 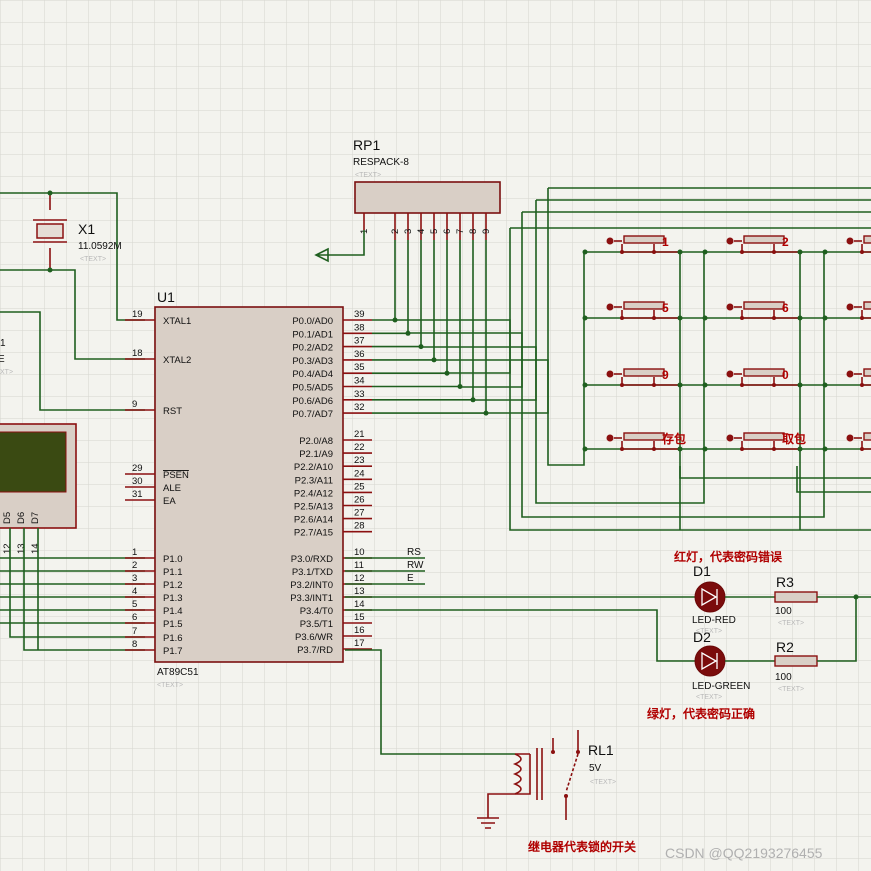 I want to click on mcu-pin-name: P0.2/AD2, so click(x=312, y=348).